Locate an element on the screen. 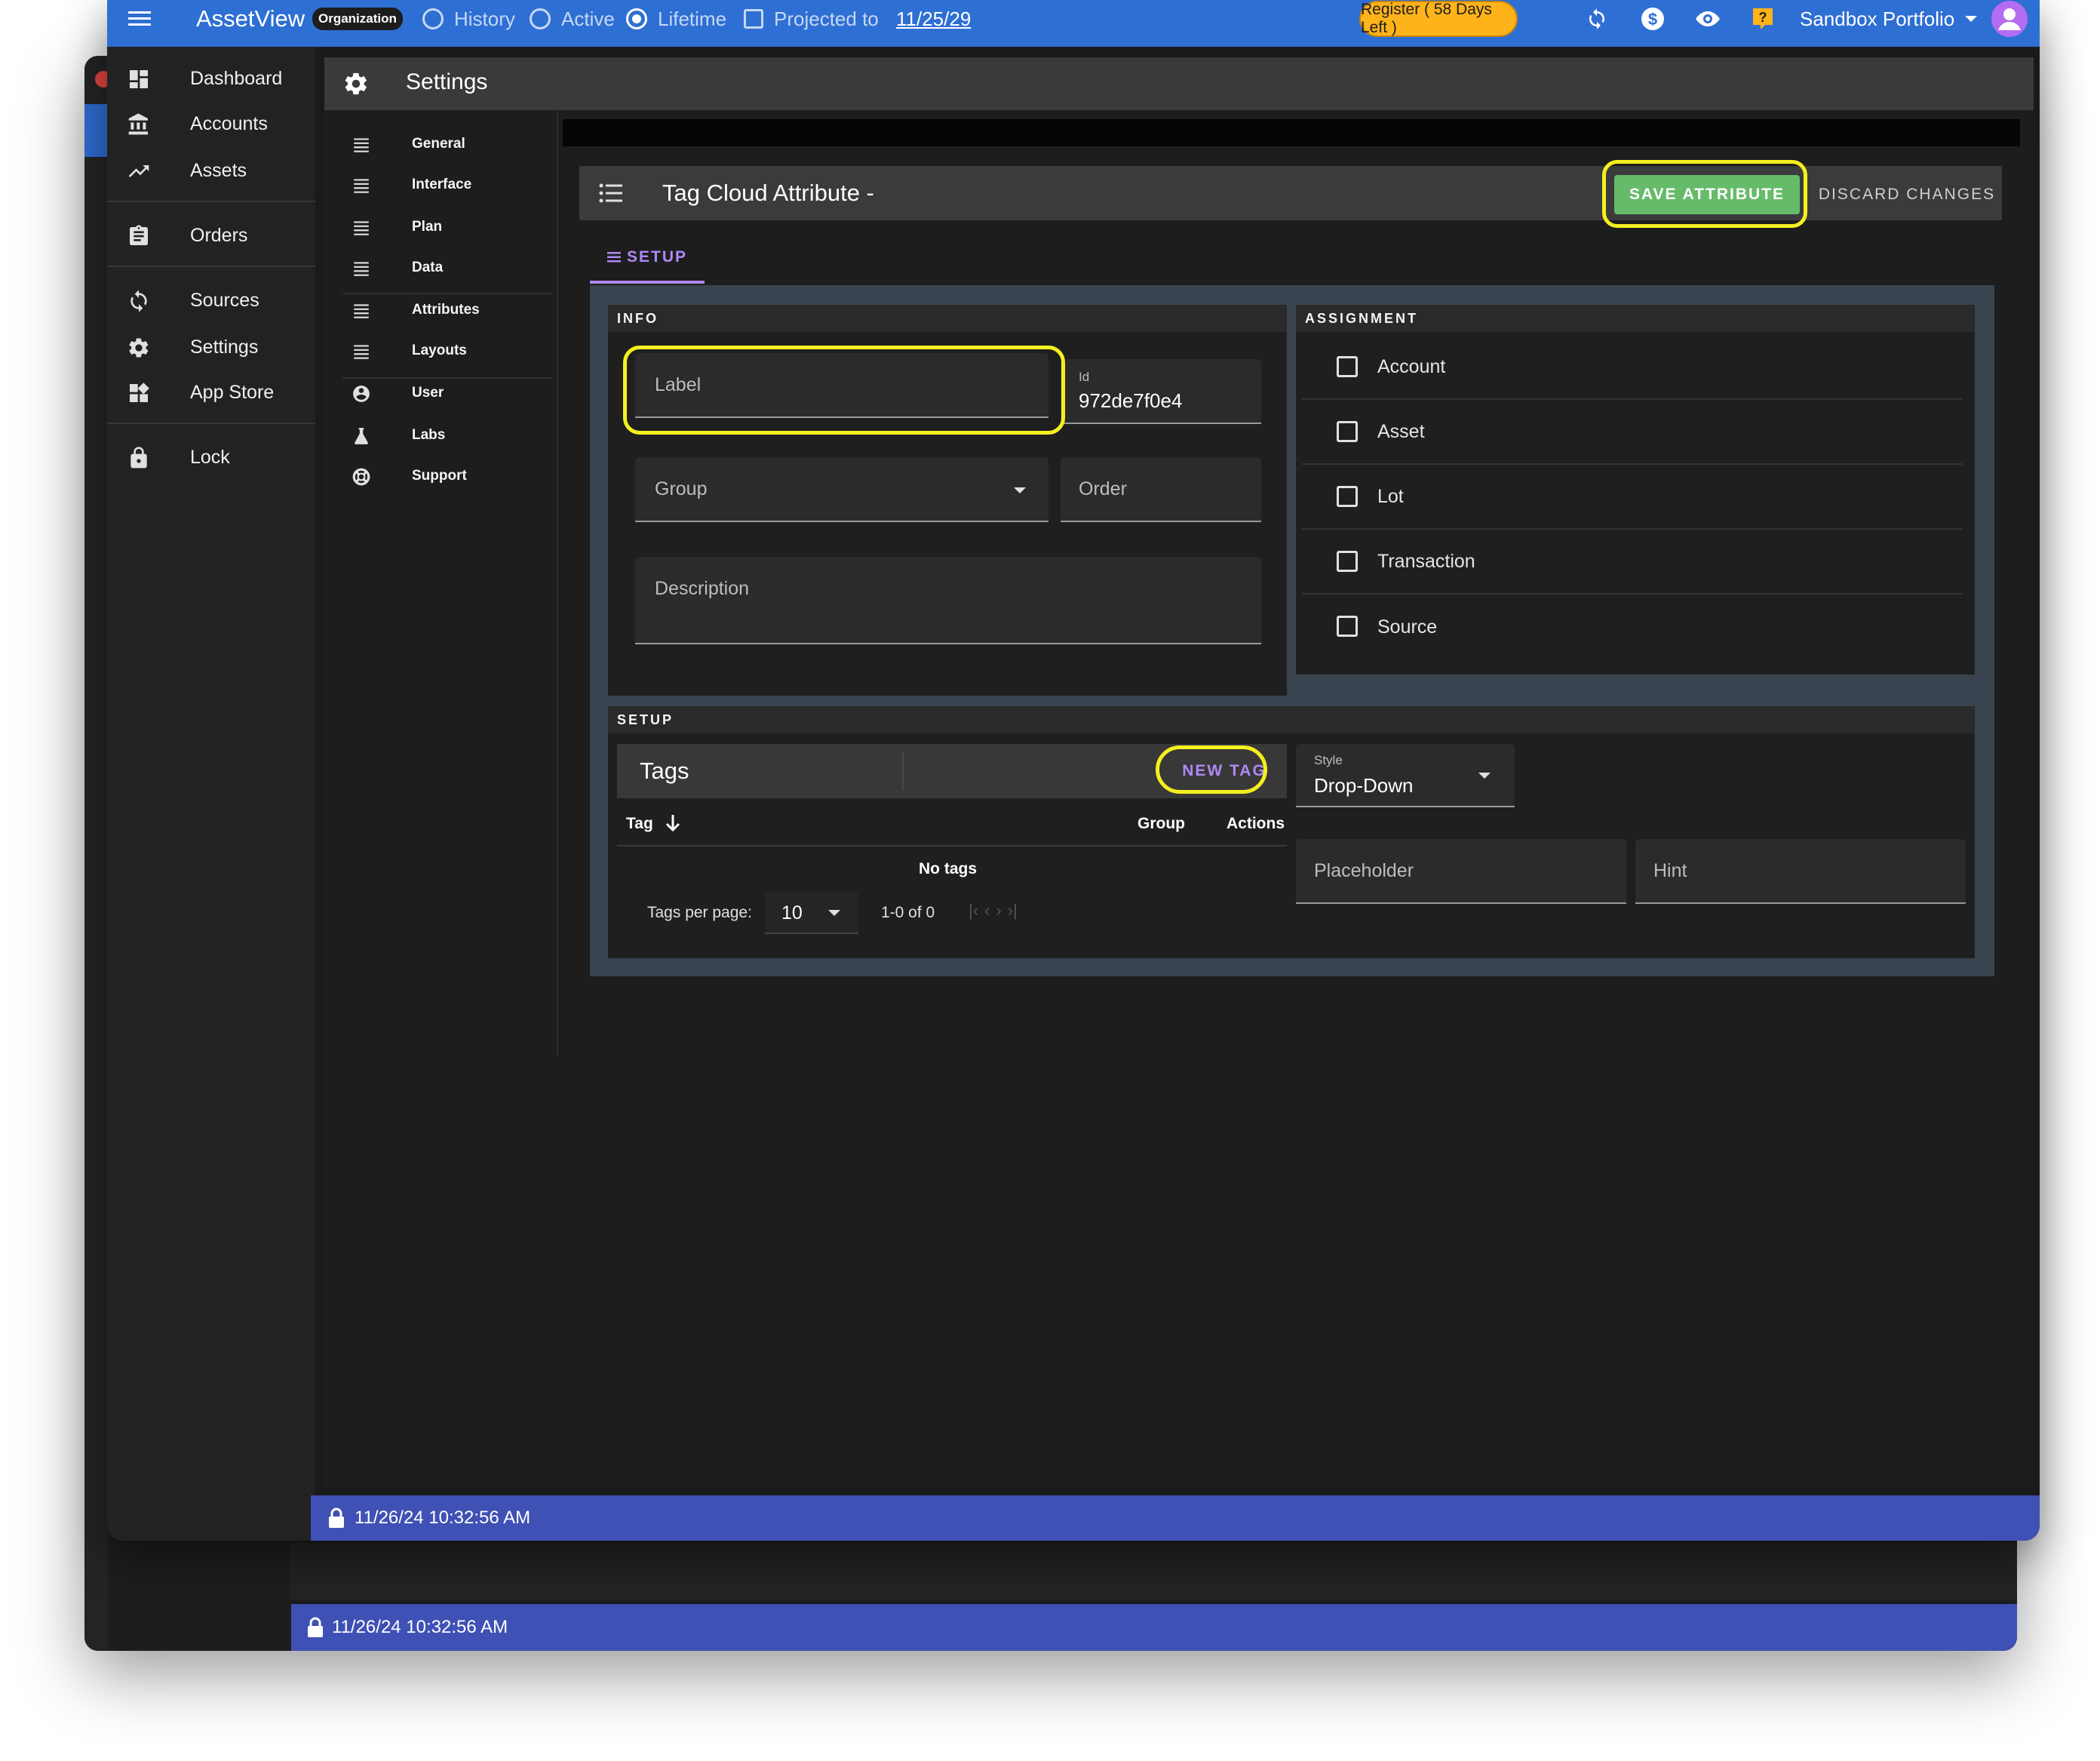 The width and height of the screenshot is (2100, 1761). placeholder-field: Placeholder is located at coordinates (1461, 871).